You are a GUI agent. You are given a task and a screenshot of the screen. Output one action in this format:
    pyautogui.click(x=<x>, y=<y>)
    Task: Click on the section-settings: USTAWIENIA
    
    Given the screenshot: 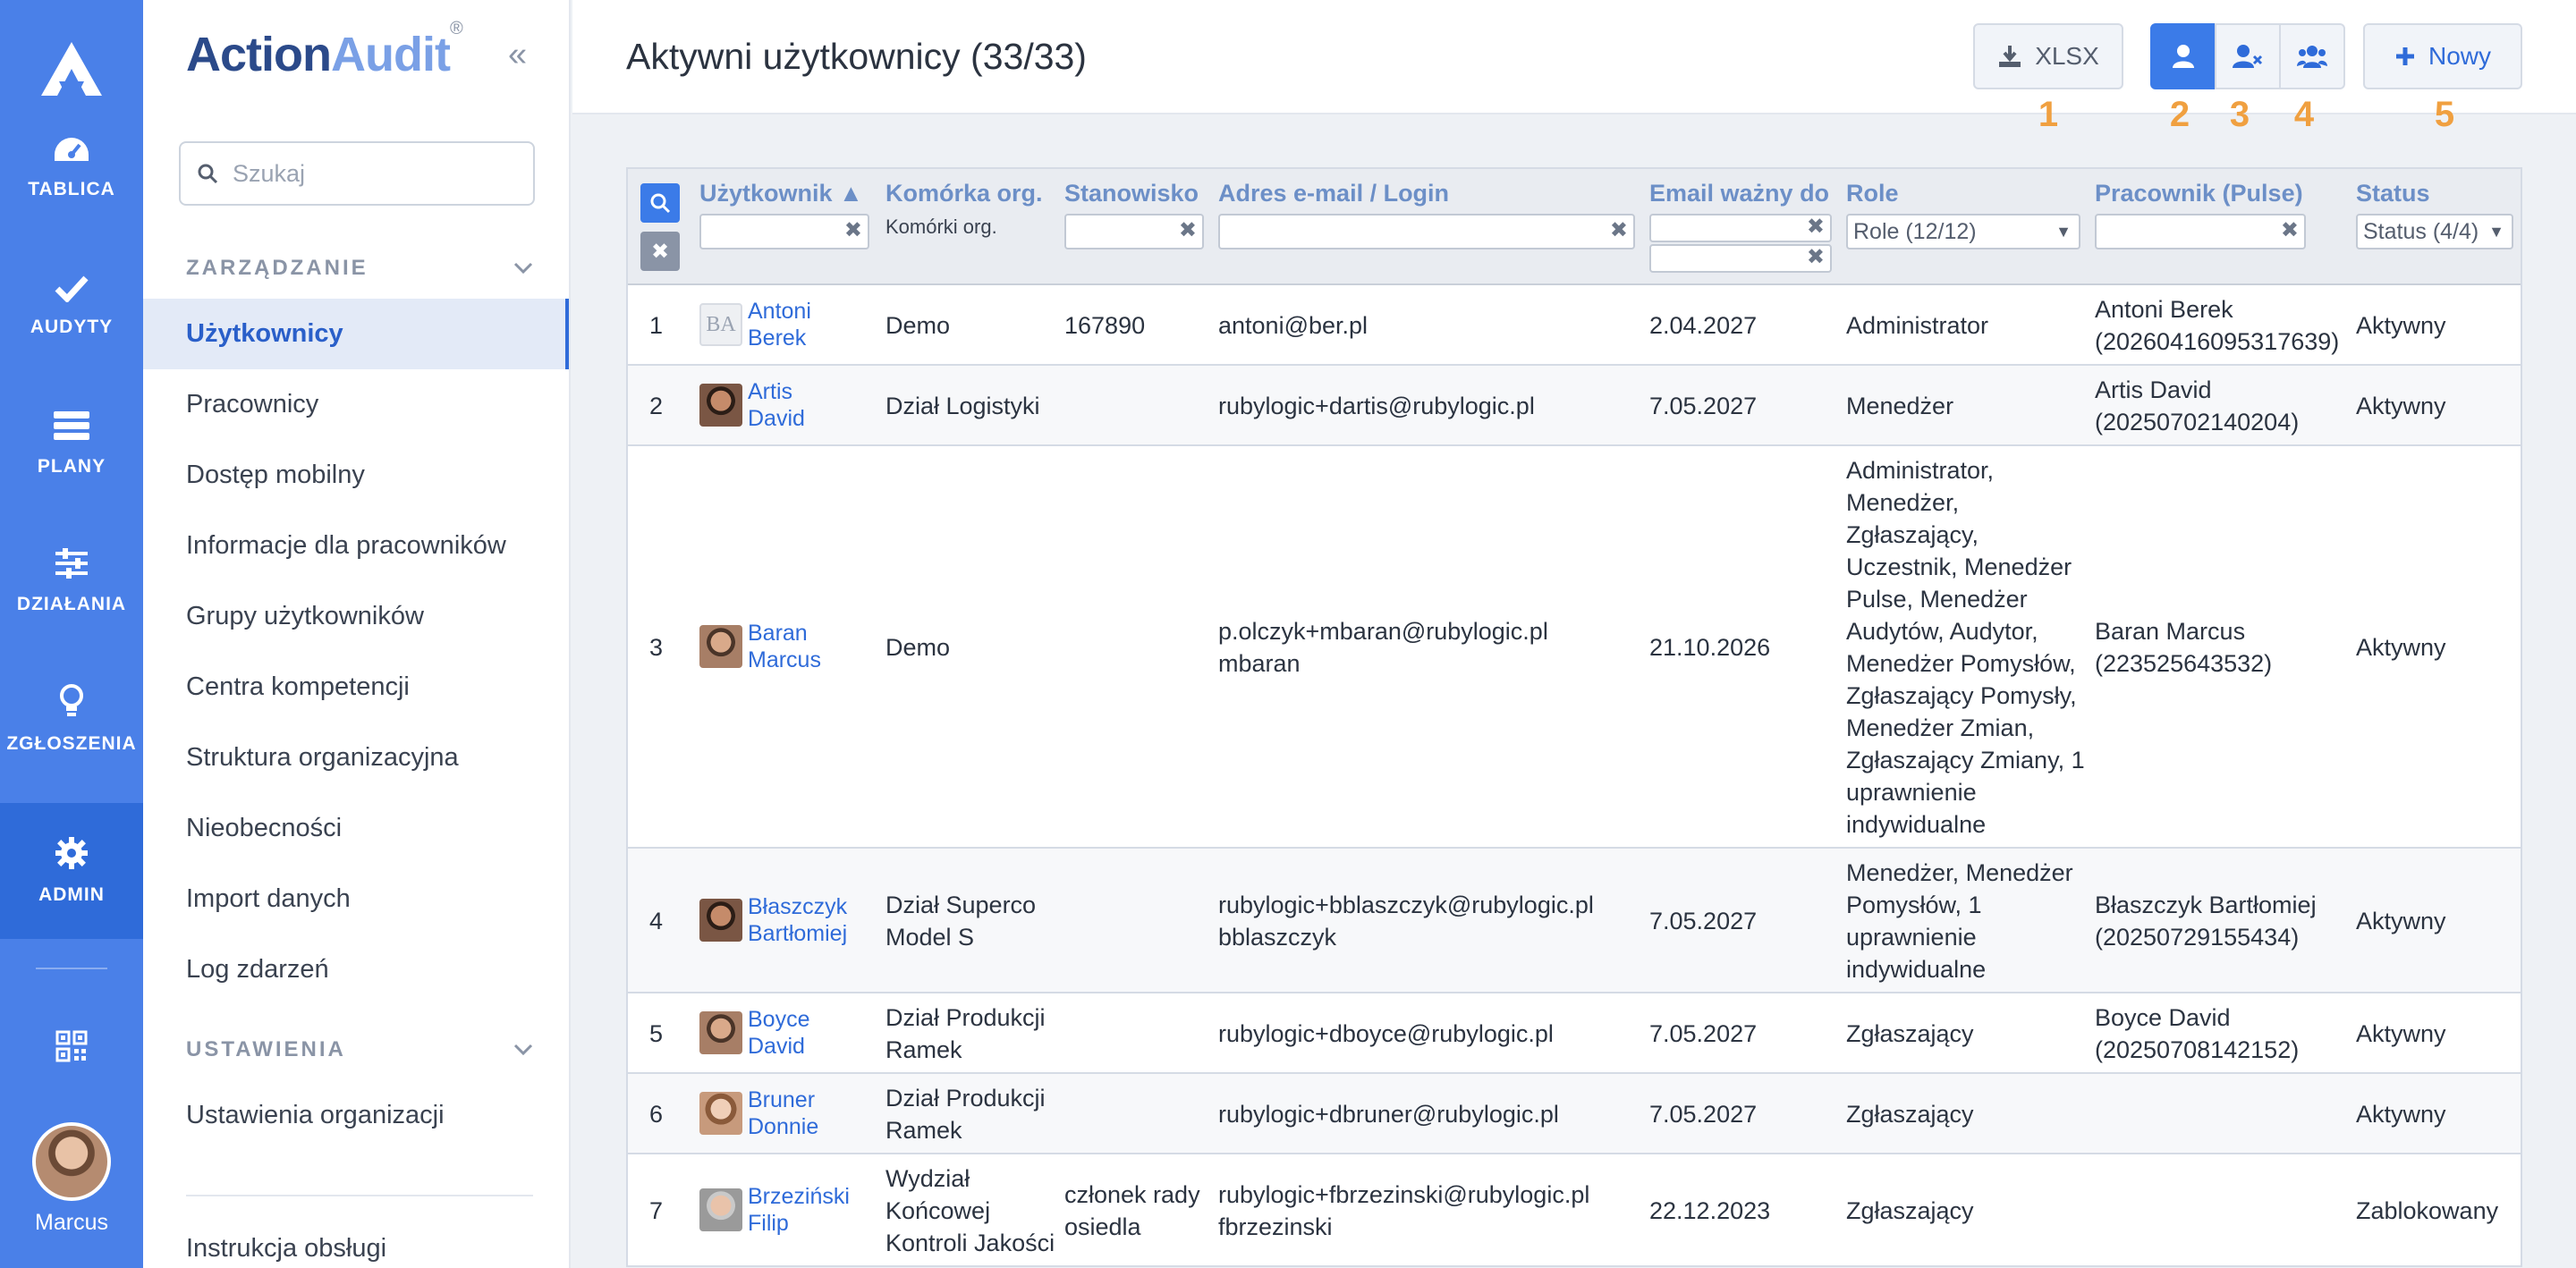 What is the action you would take?
    pyautogui.click(x=359, y=1049)
    